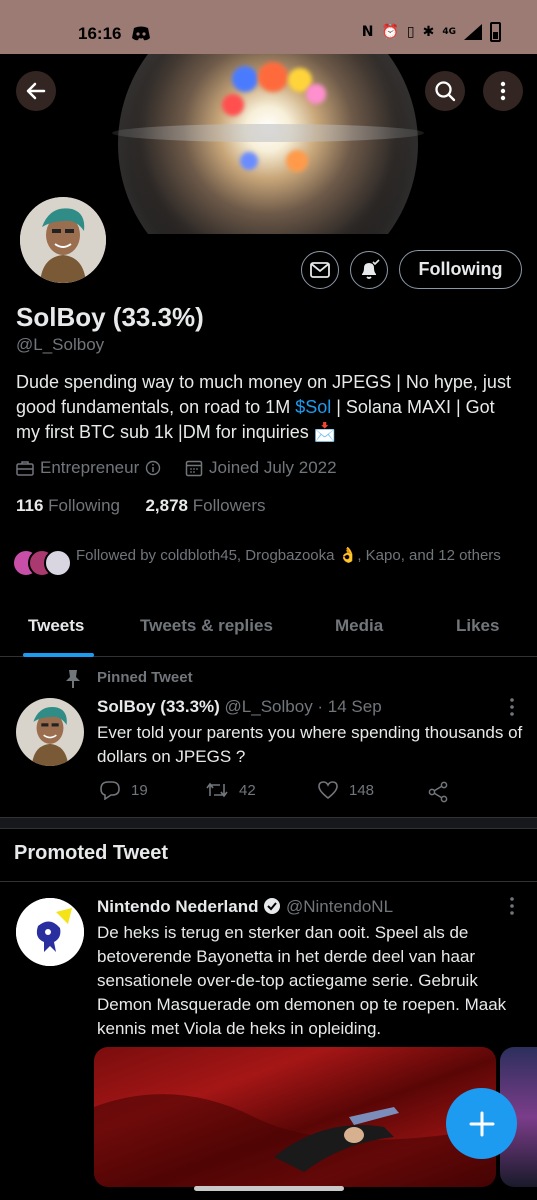 The image size is (537, 1200). I want to click on info-icon, so click(153, 468).